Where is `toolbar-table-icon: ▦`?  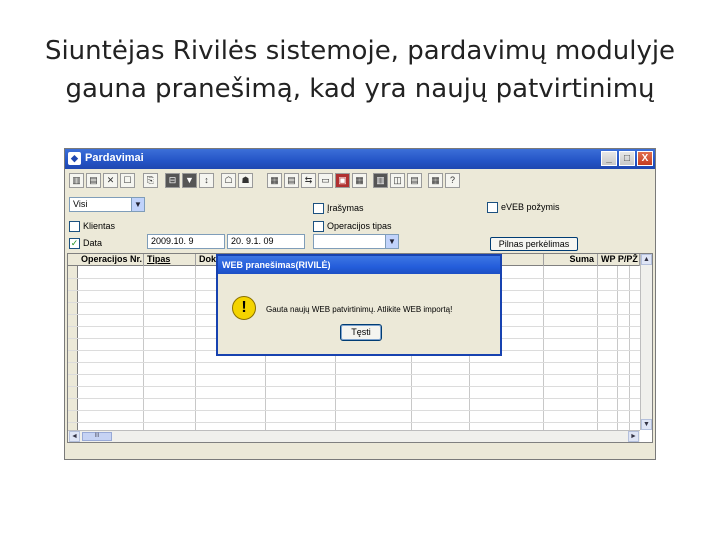
toolbar-table-icon: ▦ is located at coordinates (359, 180).